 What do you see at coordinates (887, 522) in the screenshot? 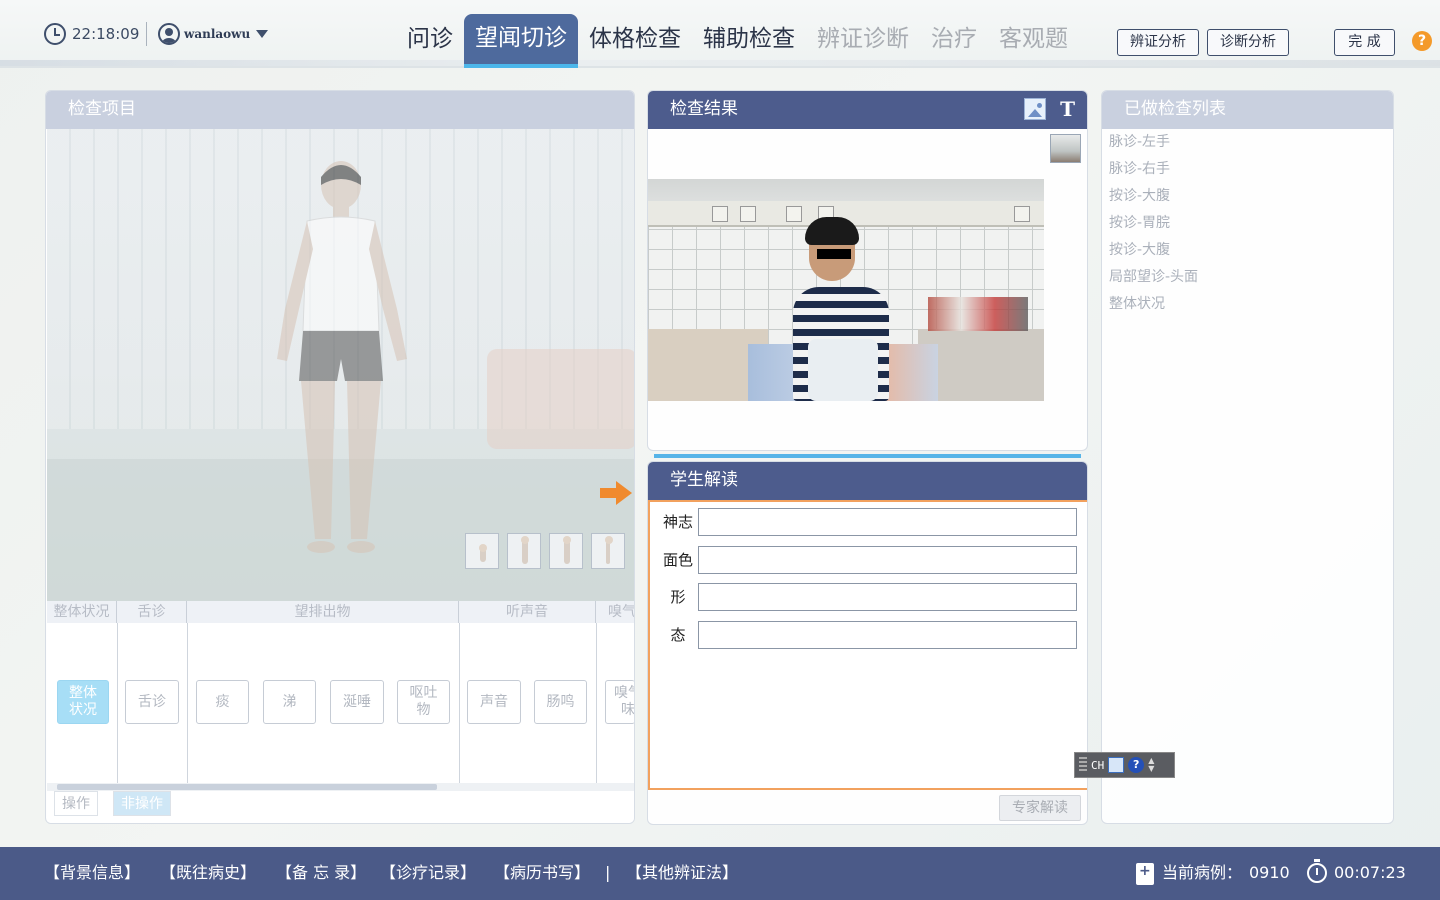
I see `consciousness-input` at bounding box center [887, 522].